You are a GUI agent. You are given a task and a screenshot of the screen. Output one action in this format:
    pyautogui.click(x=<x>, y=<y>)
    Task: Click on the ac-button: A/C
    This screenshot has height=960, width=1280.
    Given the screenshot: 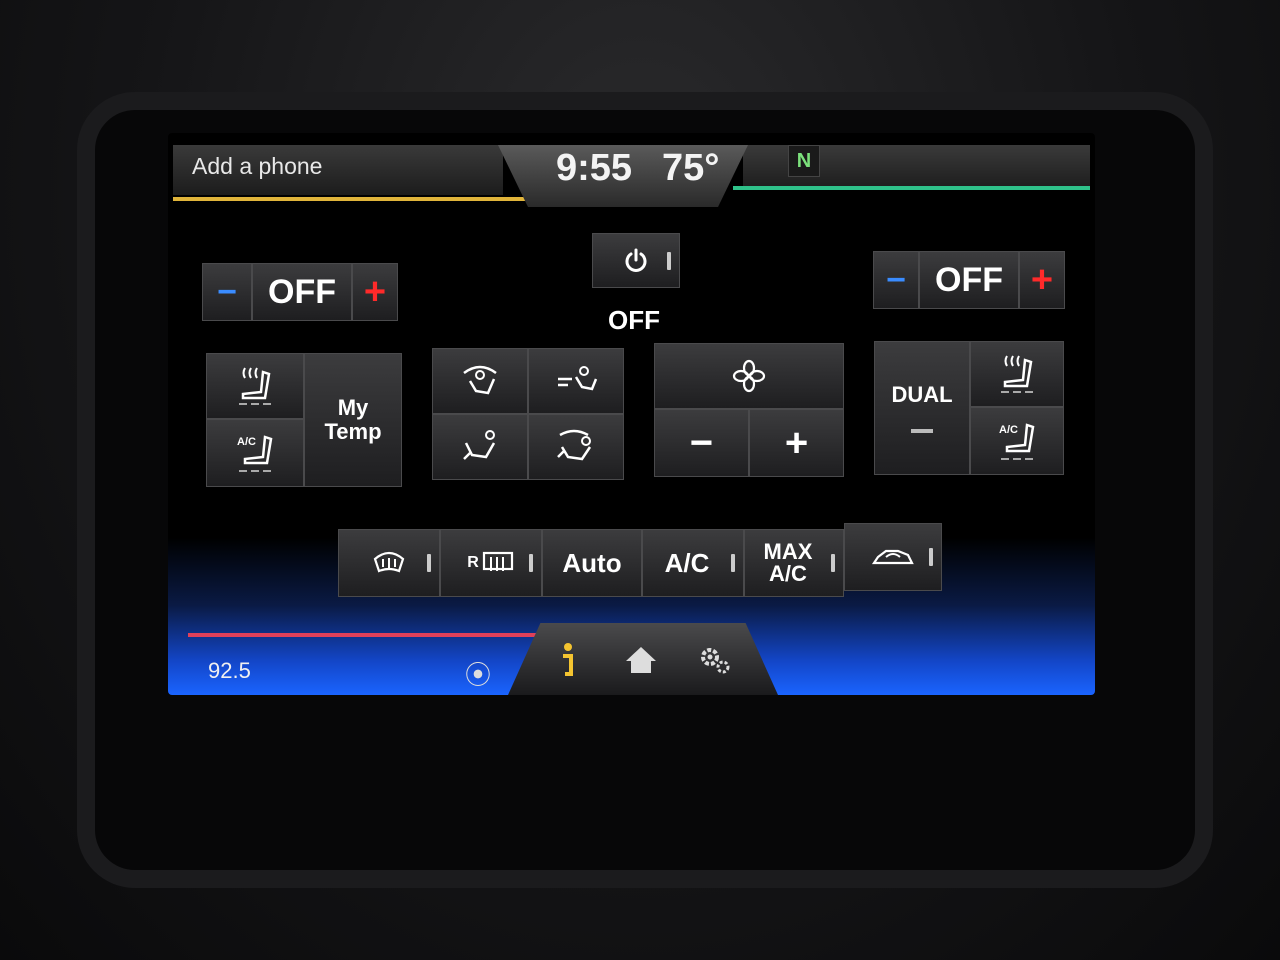 What is the action you would take?
    pyautogui.click(x=693, y=563)
    